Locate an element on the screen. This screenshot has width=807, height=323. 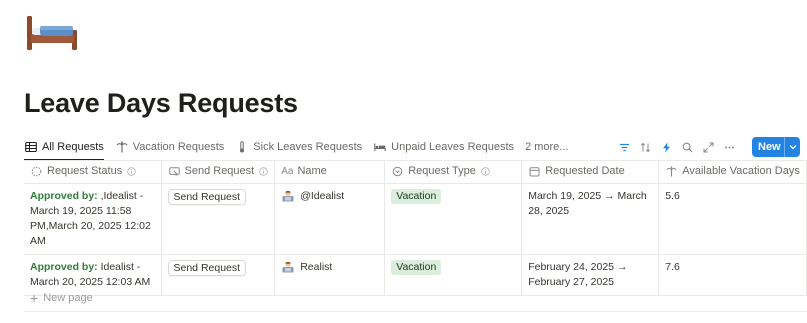
page-icon-bed is located at coordinates (52, 32).